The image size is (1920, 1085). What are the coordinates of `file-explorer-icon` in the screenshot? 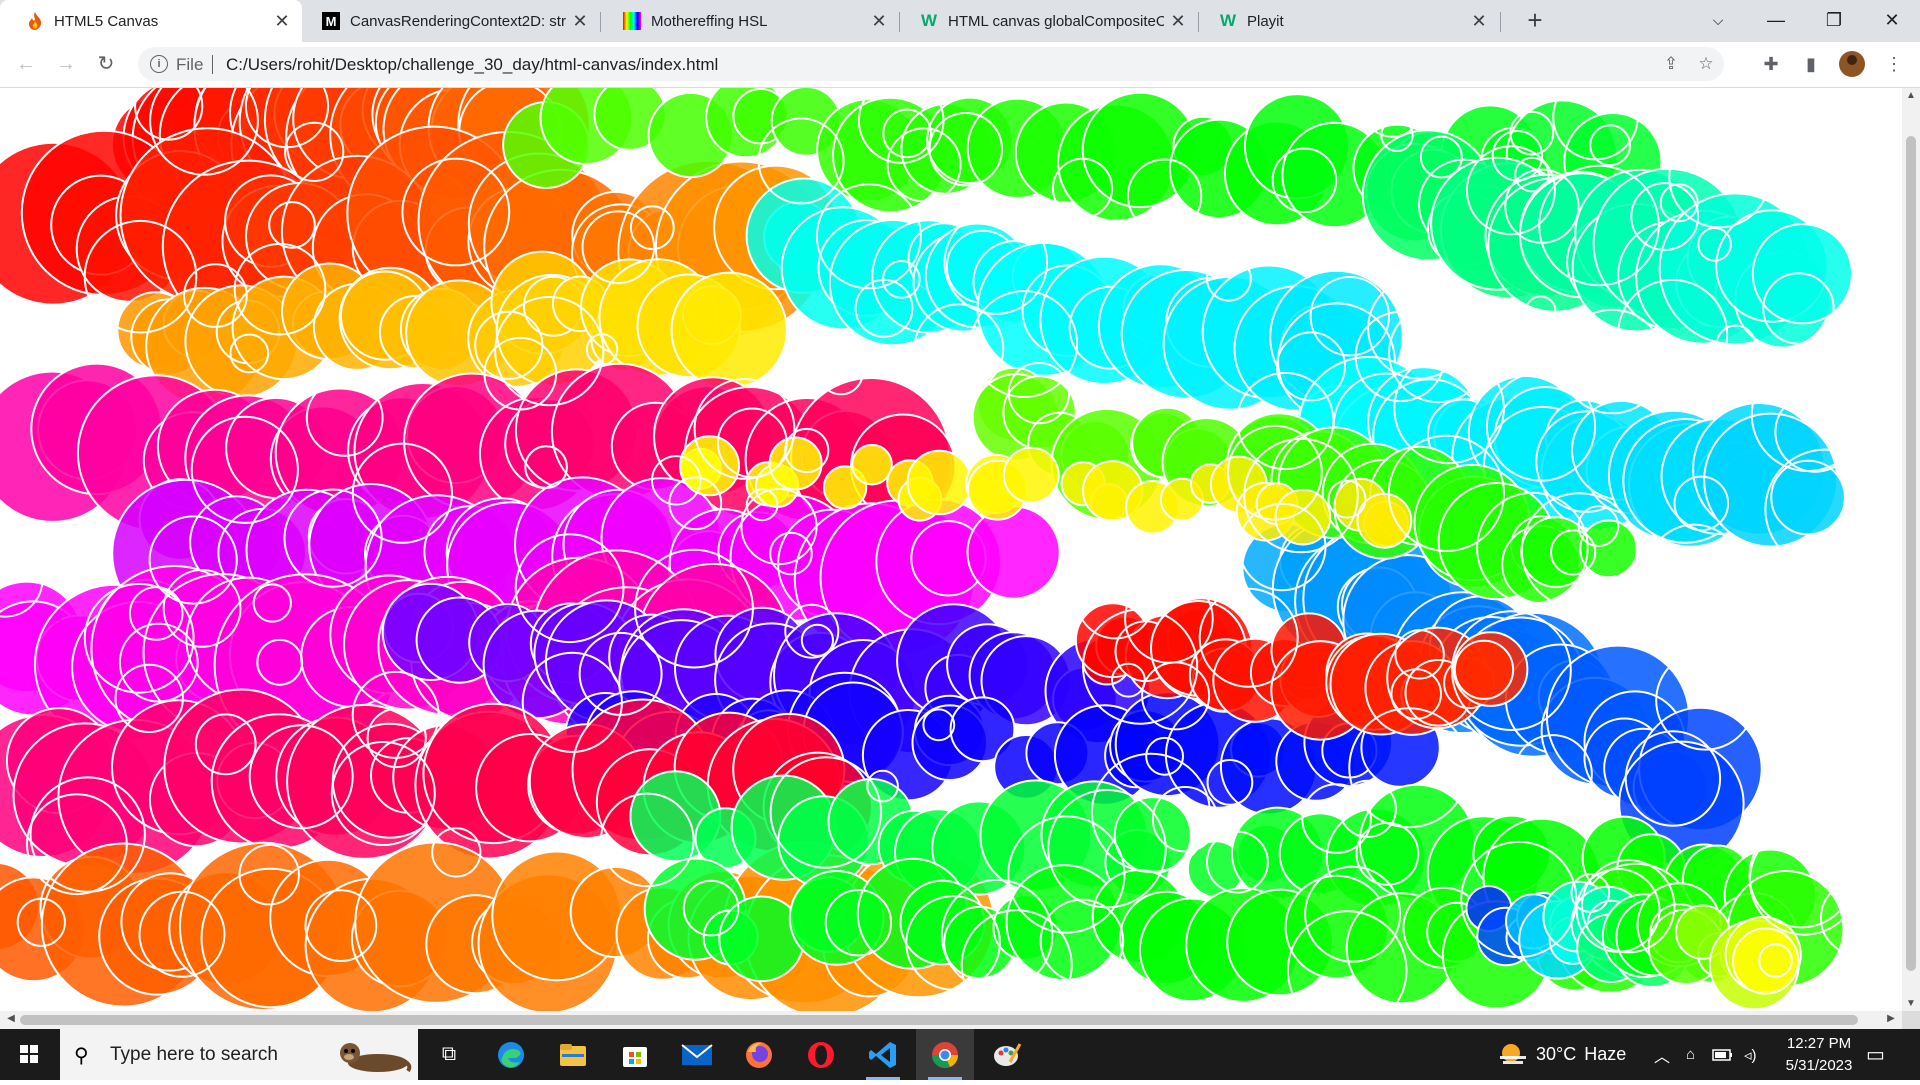 It's located at (573, 1054).